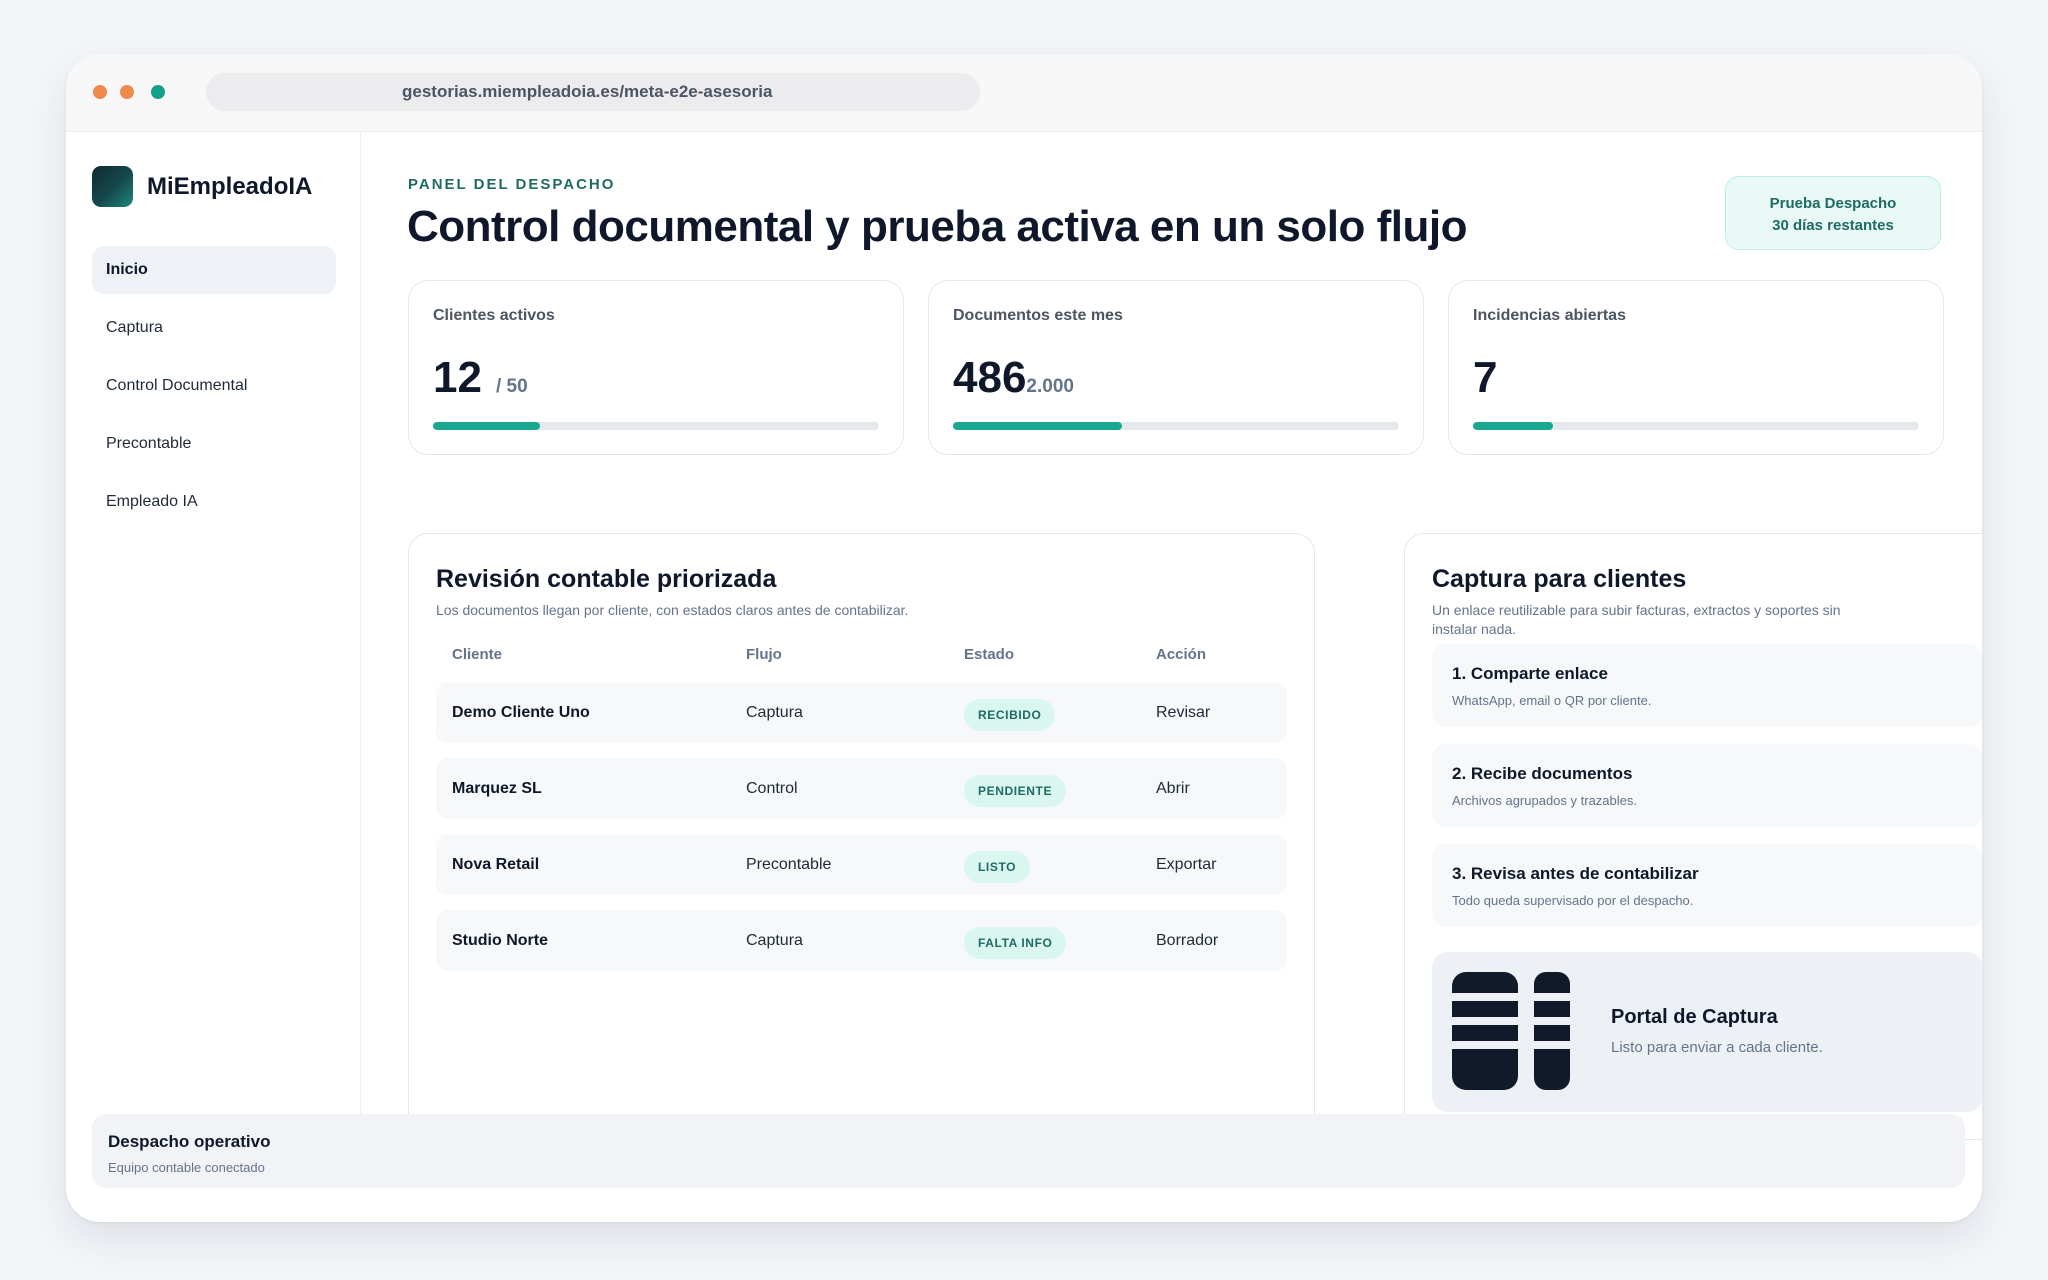 This screenshot has height=1280, width=2048. I want to click on stat-card-clientes: Clientes activos 12 / 50, so click(656, 367).